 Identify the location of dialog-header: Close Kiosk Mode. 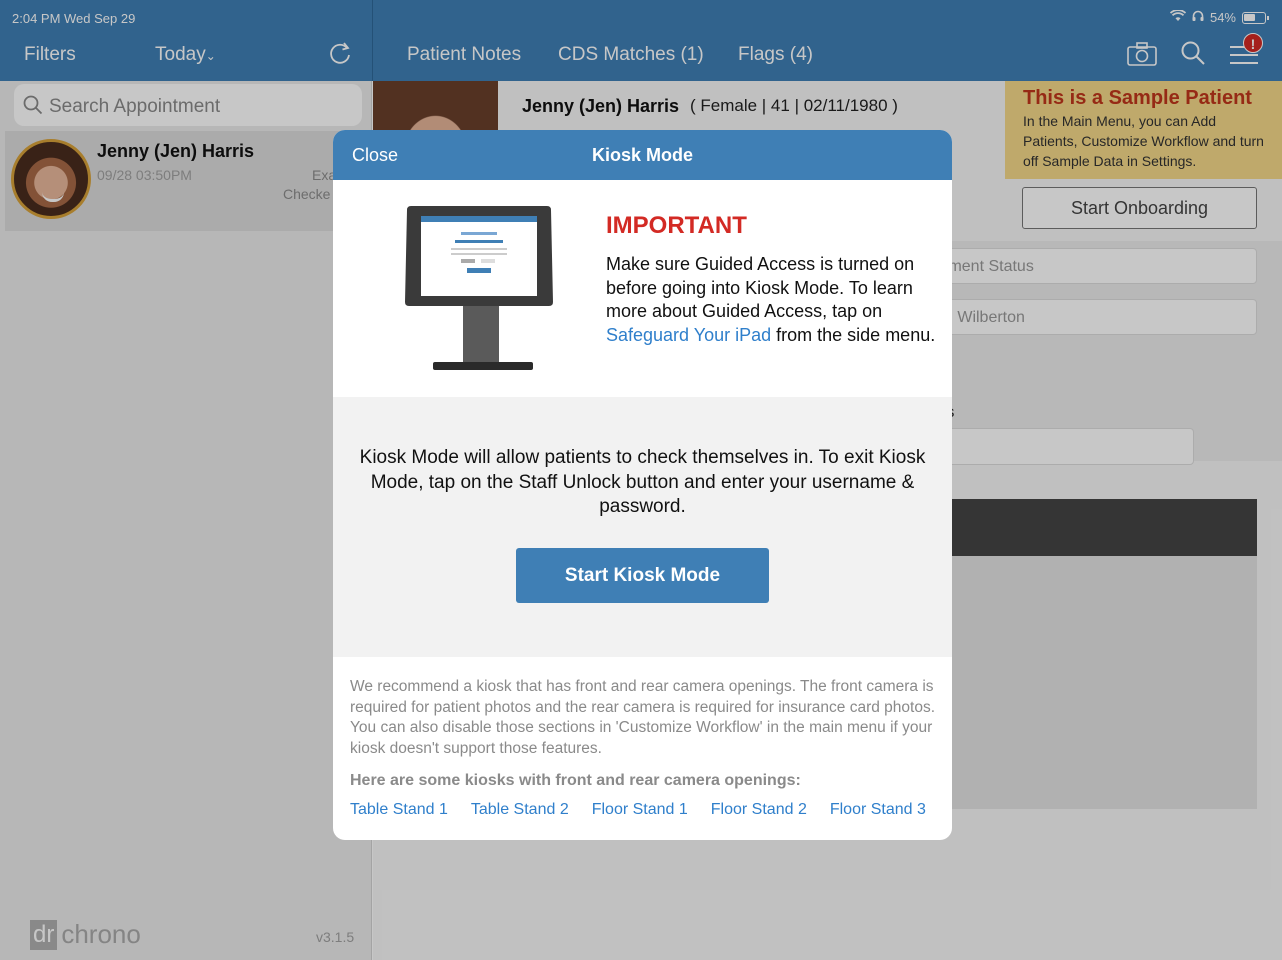
(642, 155).